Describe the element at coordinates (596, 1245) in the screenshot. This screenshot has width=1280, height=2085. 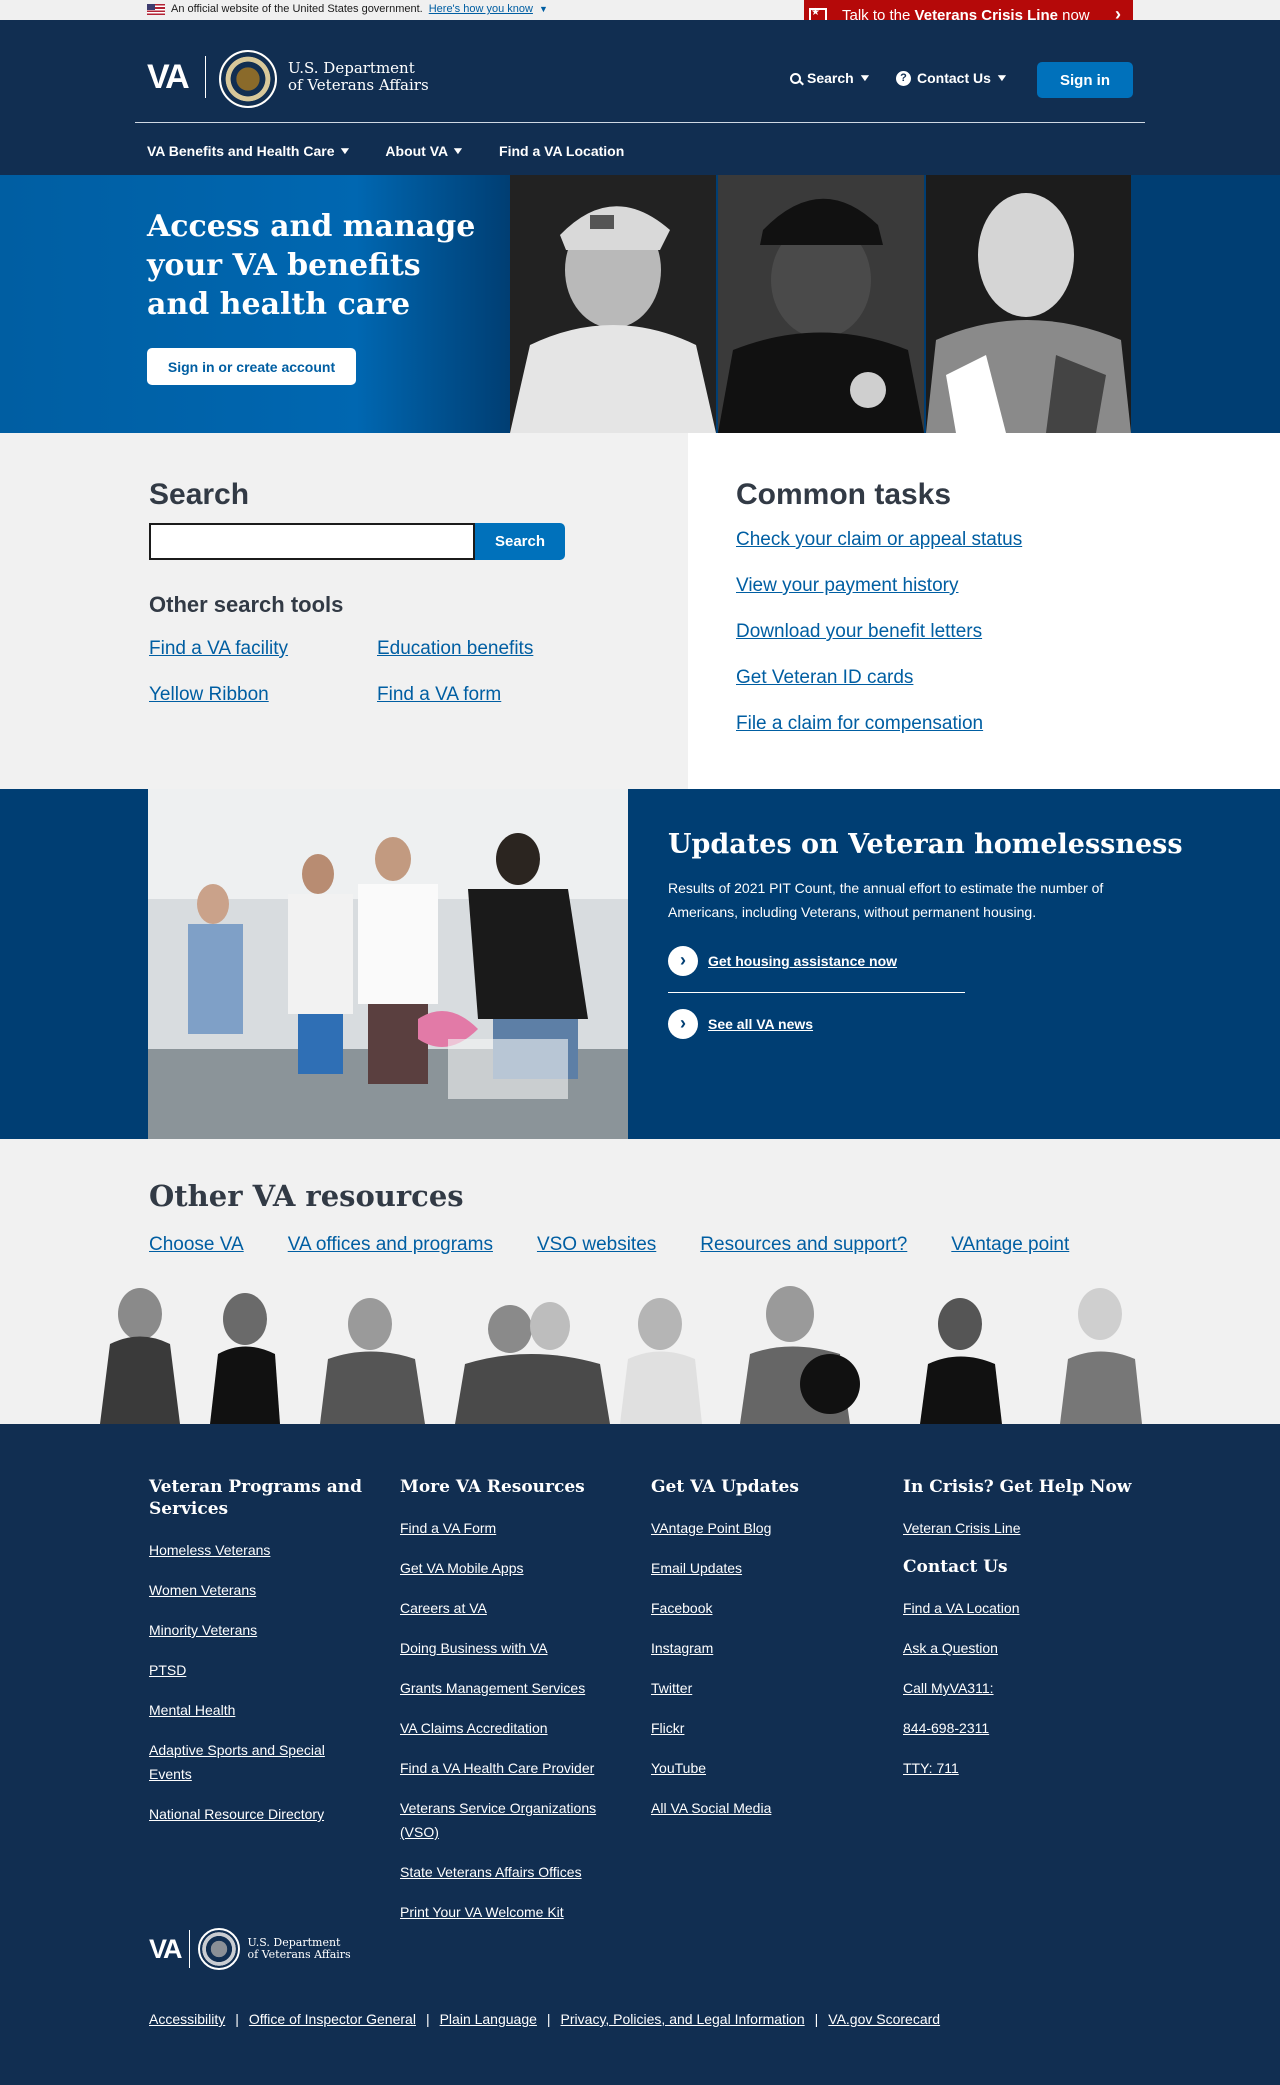
I see `vso-websites-link: VSO websites` at that location.